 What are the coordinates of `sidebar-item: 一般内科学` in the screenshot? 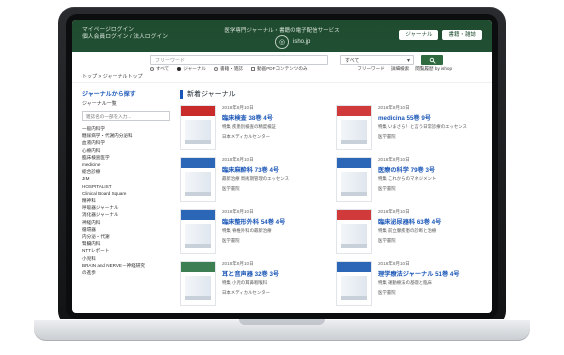 It's located at (126, 128).